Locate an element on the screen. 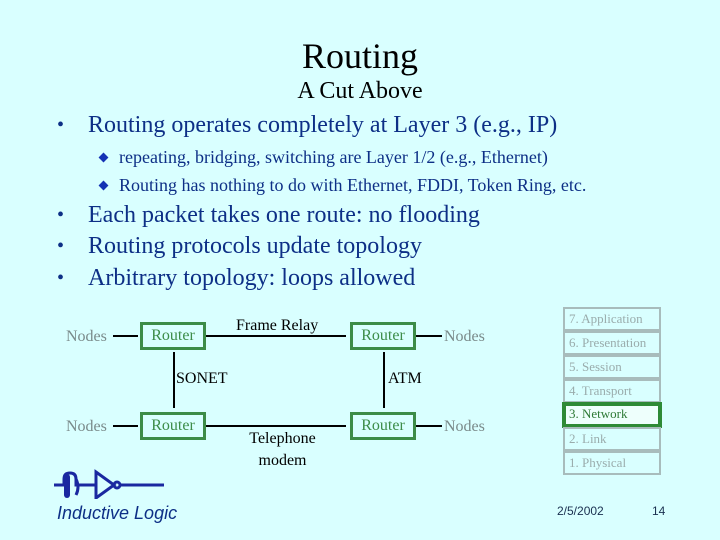 The width and height of the screenshot is (720, 540). osi-layer-1: 1. Physical is located at coordinates (612, 463).